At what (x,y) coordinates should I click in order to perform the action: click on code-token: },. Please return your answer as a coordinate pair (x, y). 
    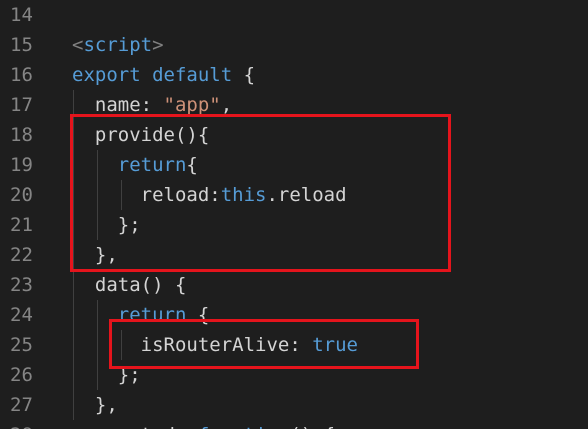
    Looking at the image, I should click on (95, 405).